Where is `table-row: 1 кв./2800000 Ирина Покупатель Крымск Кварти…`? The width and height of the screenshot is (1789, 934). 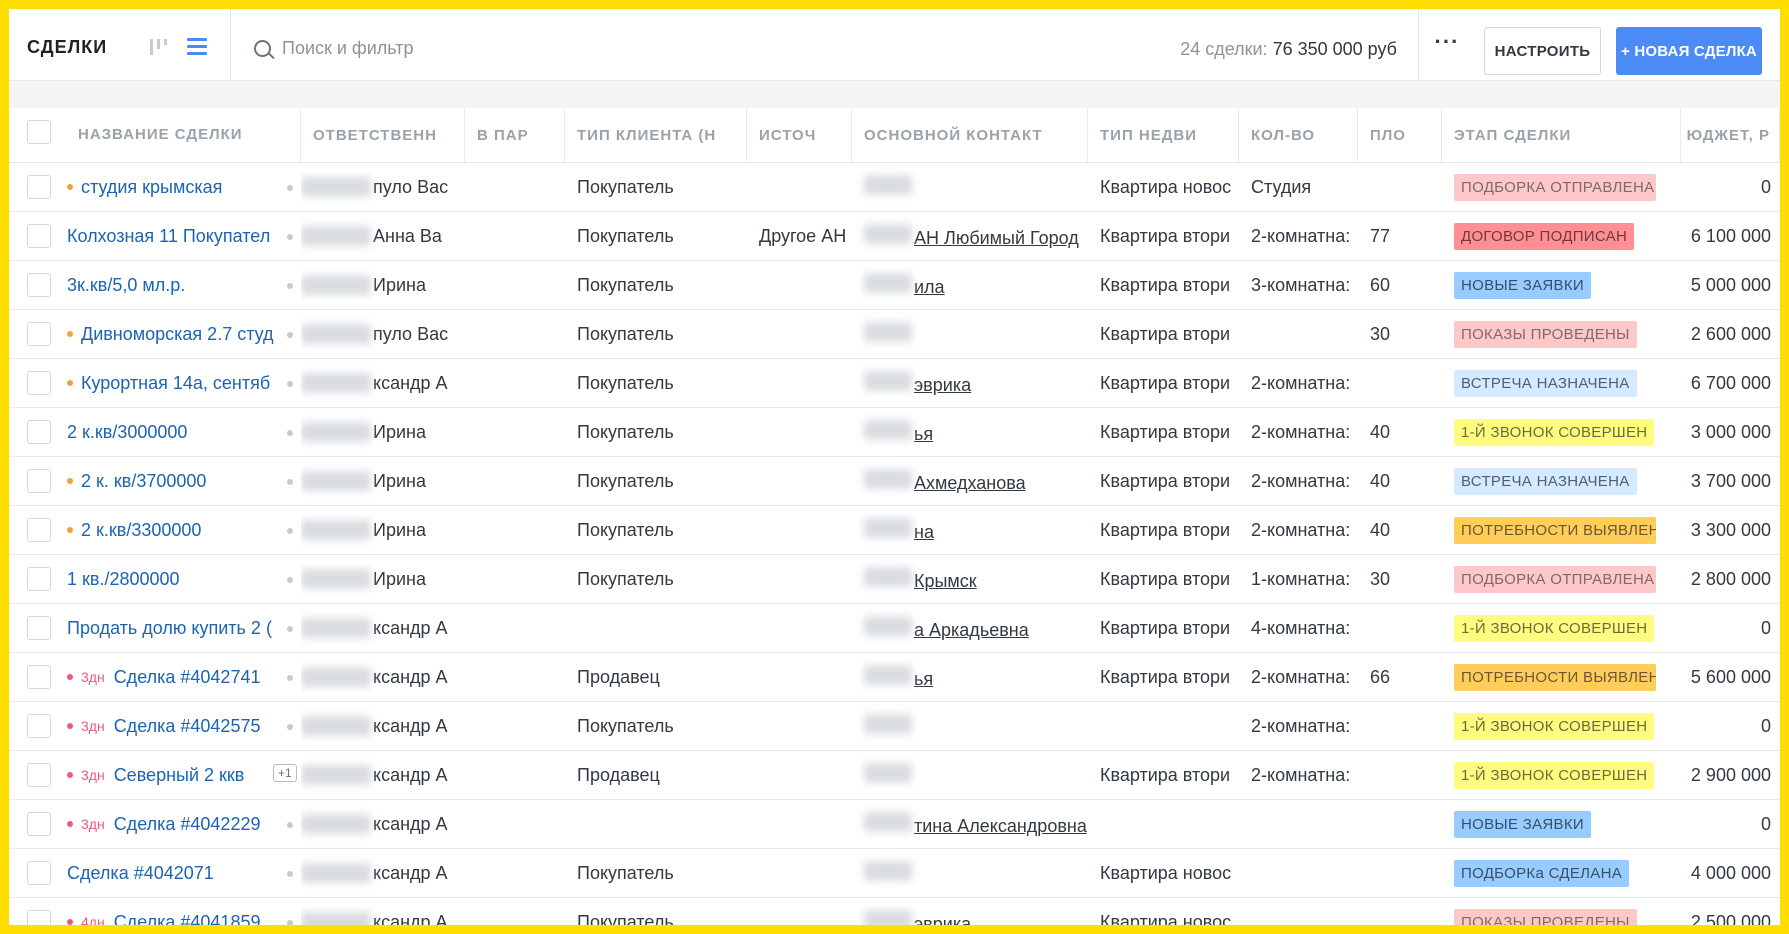
table-row: 1 кв./2800000 Ирина Покупатель Крымск Кварти… is located at coordinates (894, 579).